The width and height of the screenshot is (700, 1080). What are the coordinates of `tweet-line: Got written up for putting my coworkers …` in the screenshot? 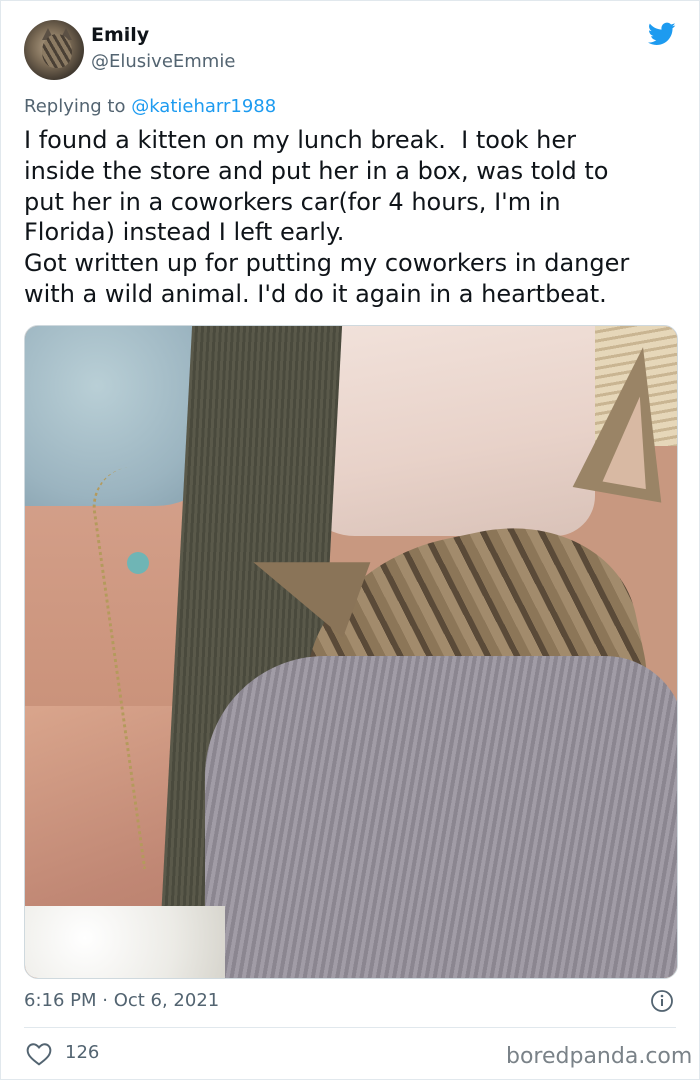 It's located at (327, 263).